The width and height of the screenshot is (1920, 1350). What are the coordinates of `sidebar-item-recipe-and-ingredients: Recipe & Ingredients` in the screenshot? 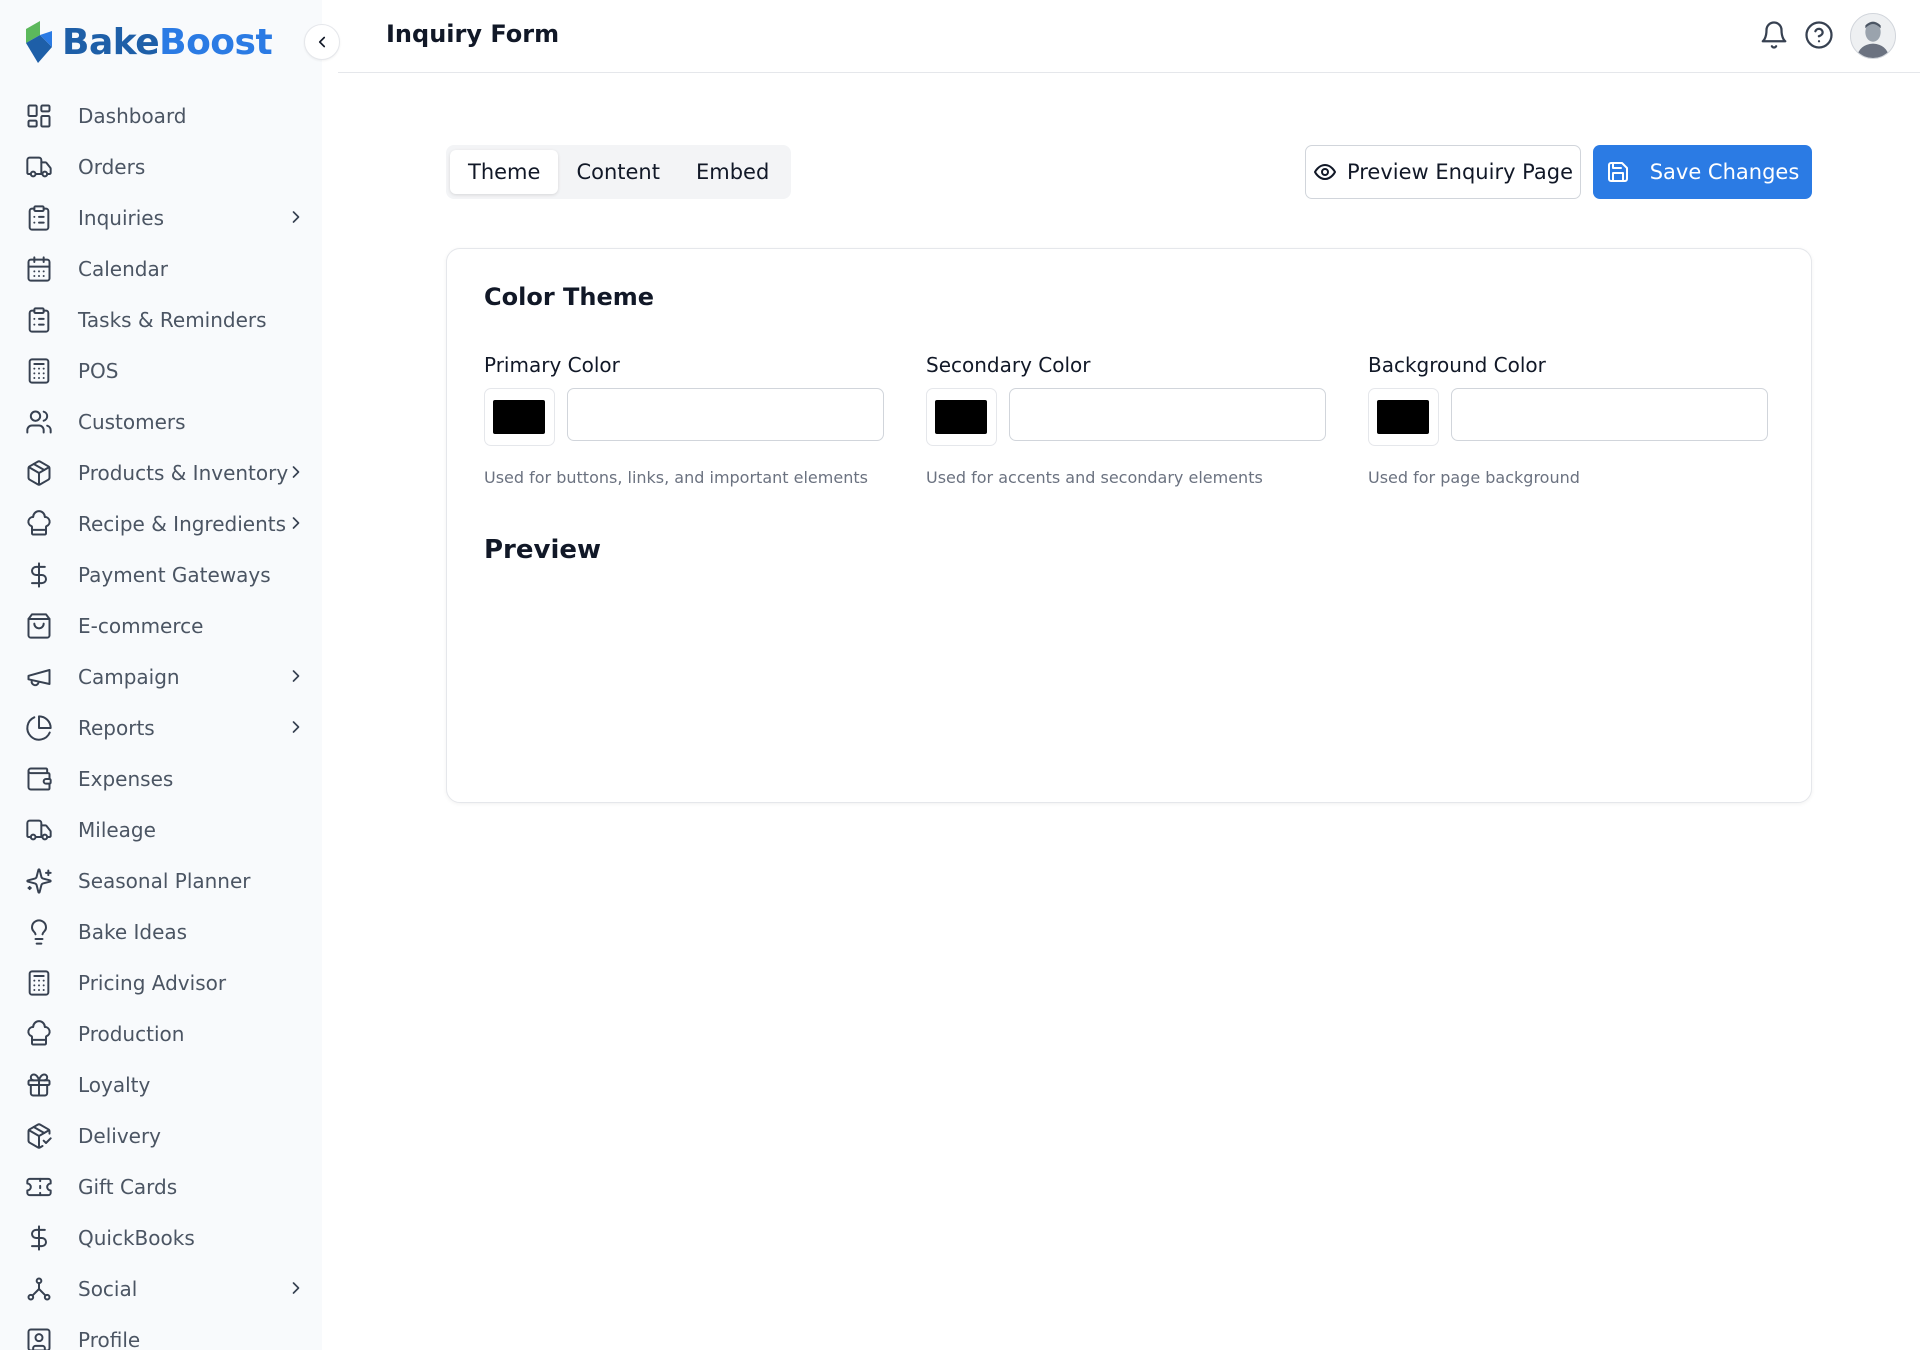 It's located at (161, 523).